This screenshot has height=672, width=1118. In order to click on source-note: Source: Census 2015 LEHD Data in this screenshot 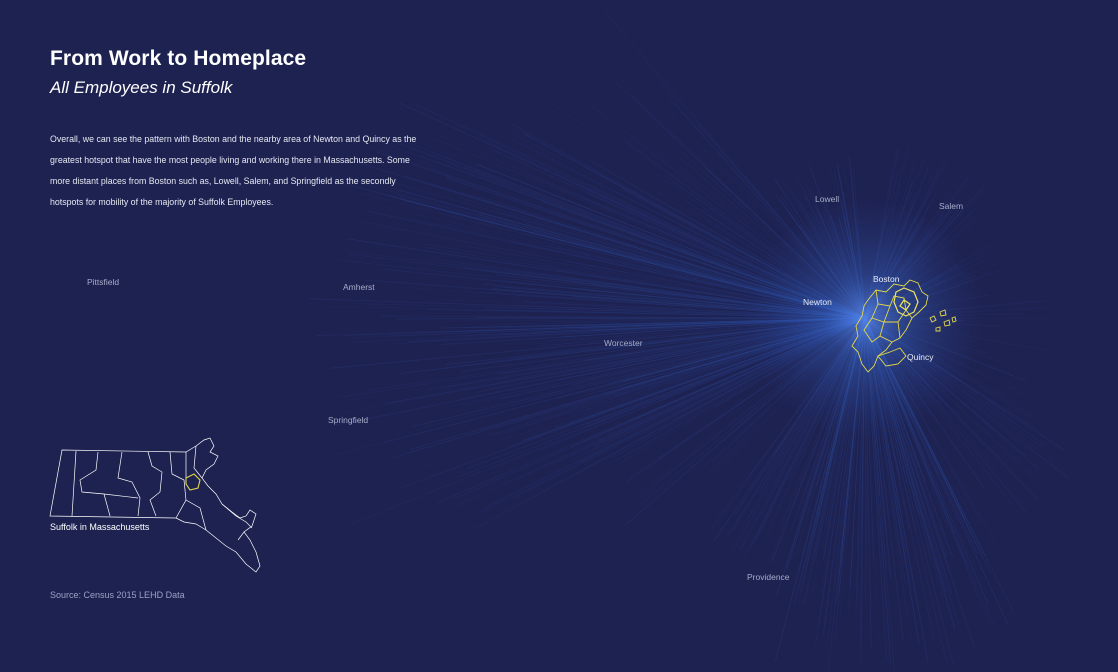, I will do `click(117, 595)`.